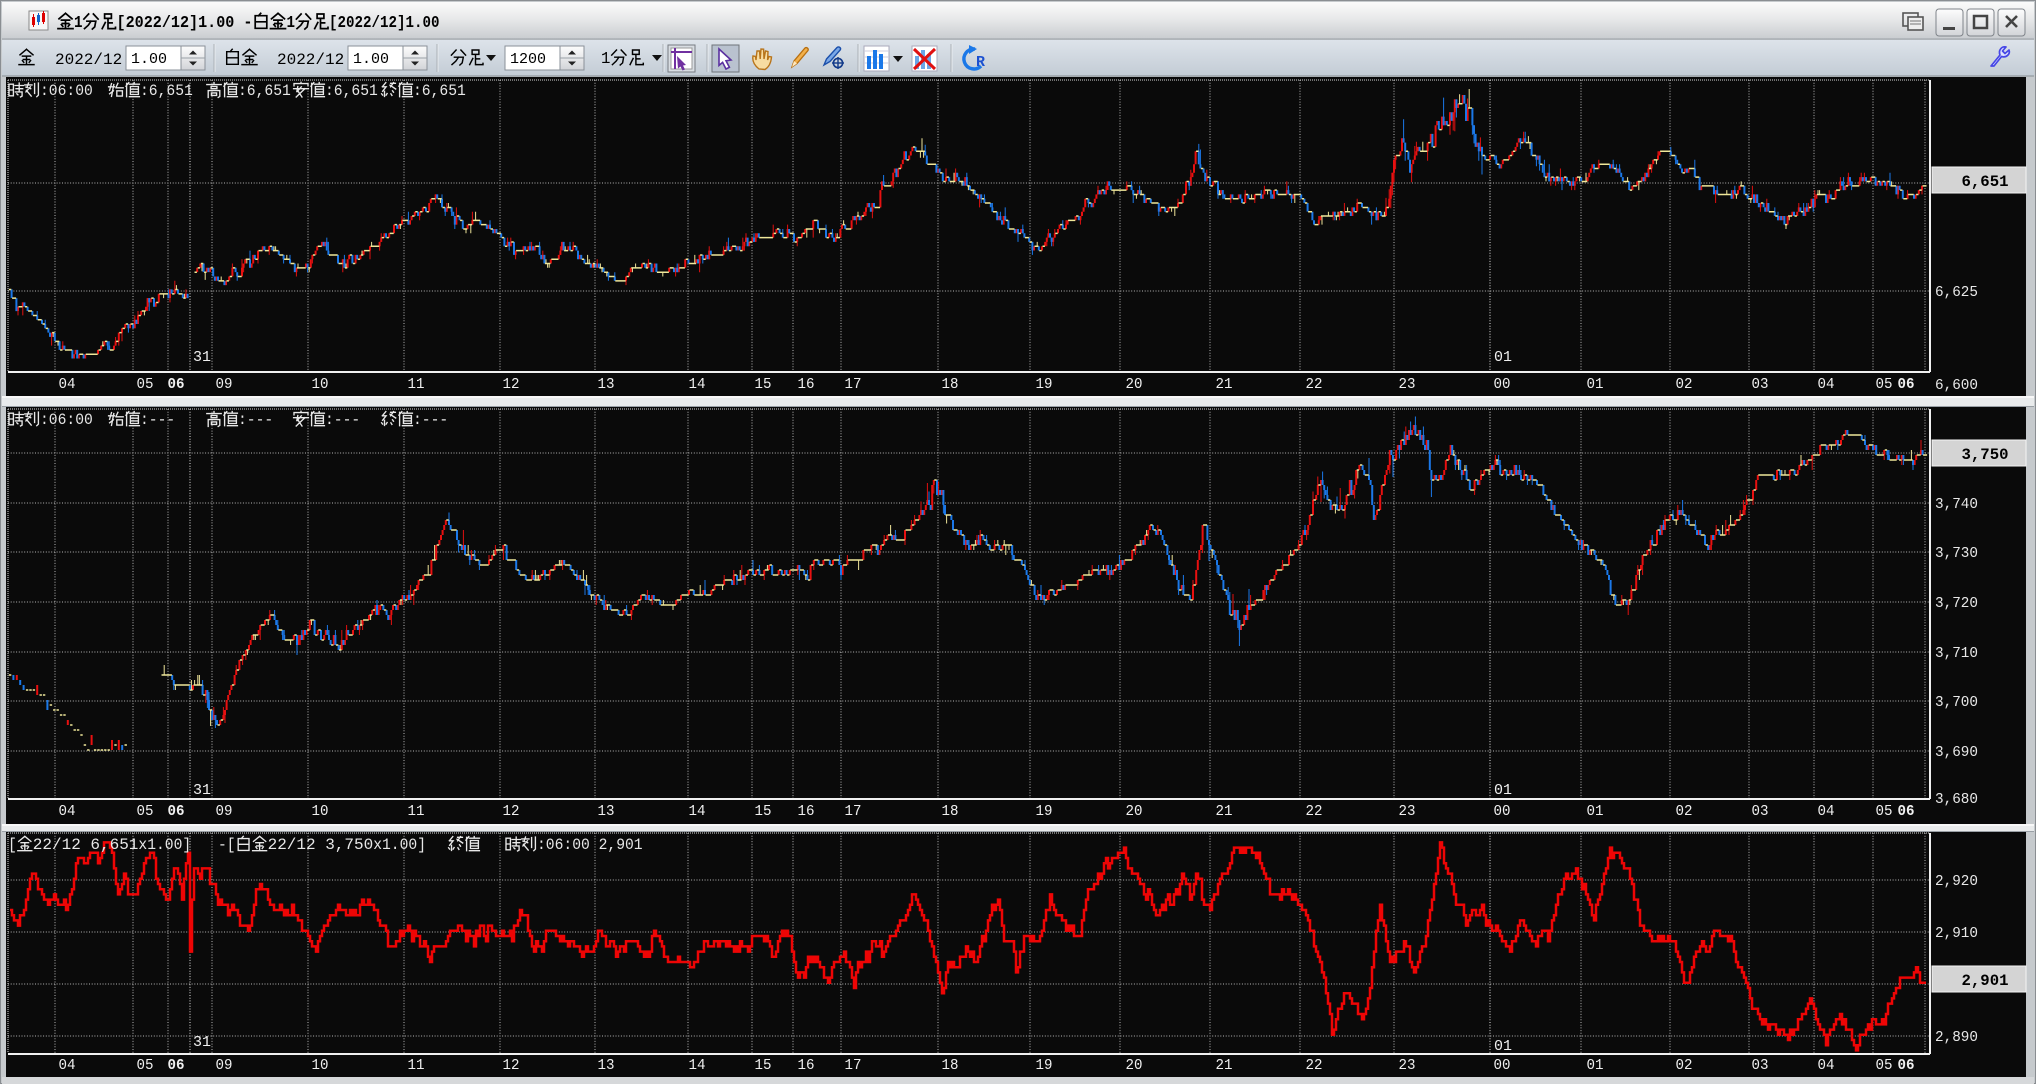 The image size is (2036, 1084). I want to click on svg-text: 1200, so click(528, 59).